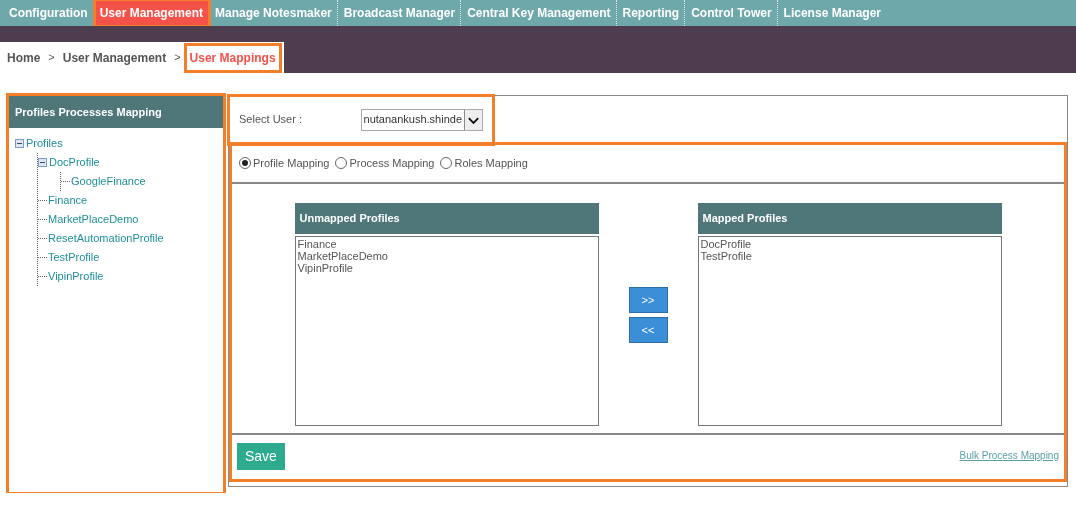 The image size is (1076, 507). What do you see at coordinates (446, 268) in the screenshot?
I see `list-option: VipinProfile` at bounding box center [446, 268].